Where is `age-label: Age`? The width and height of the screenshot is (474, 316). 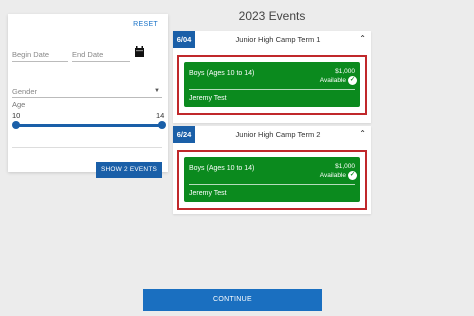 age-label: Age is located at coordinates (19, 104).